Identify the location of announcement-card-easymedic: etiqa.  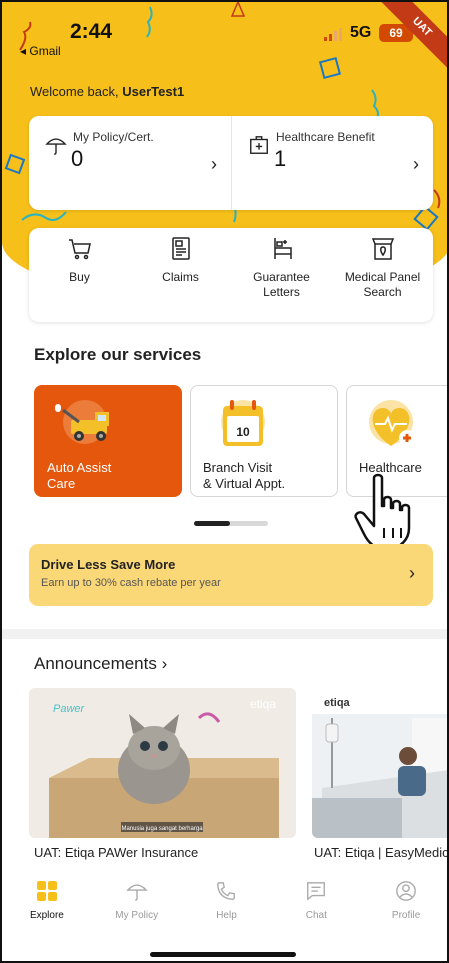
(379, 763).